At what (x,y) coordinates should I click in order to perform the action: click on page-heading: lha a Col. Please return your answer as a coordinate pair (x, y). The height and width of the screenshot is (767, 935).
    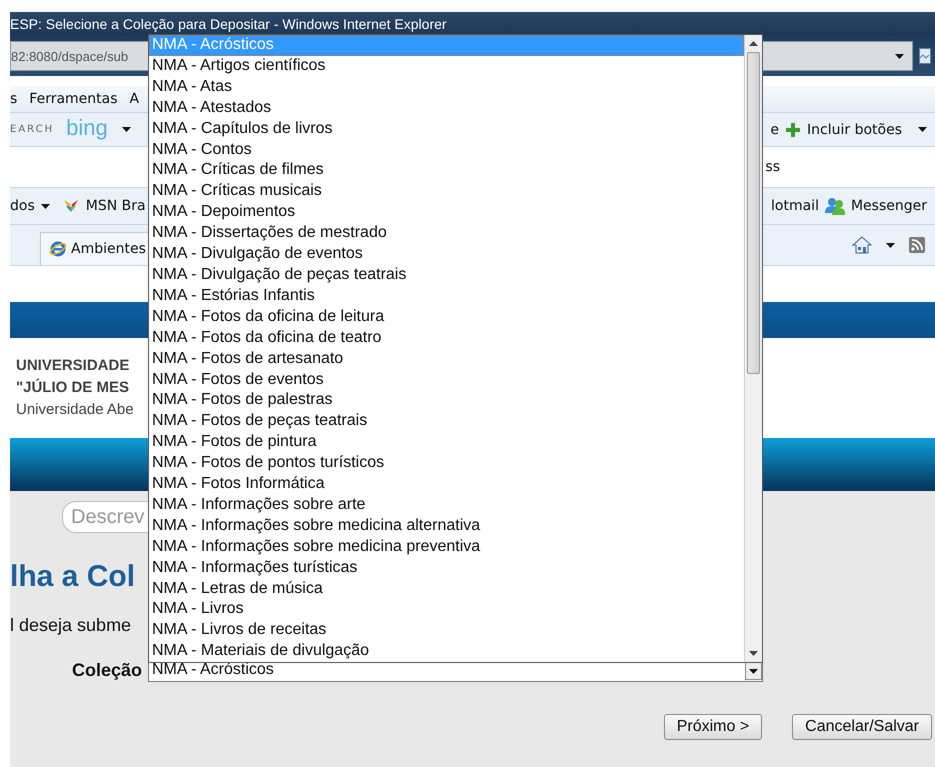
    Looking at the image, I should click on (73, 577).